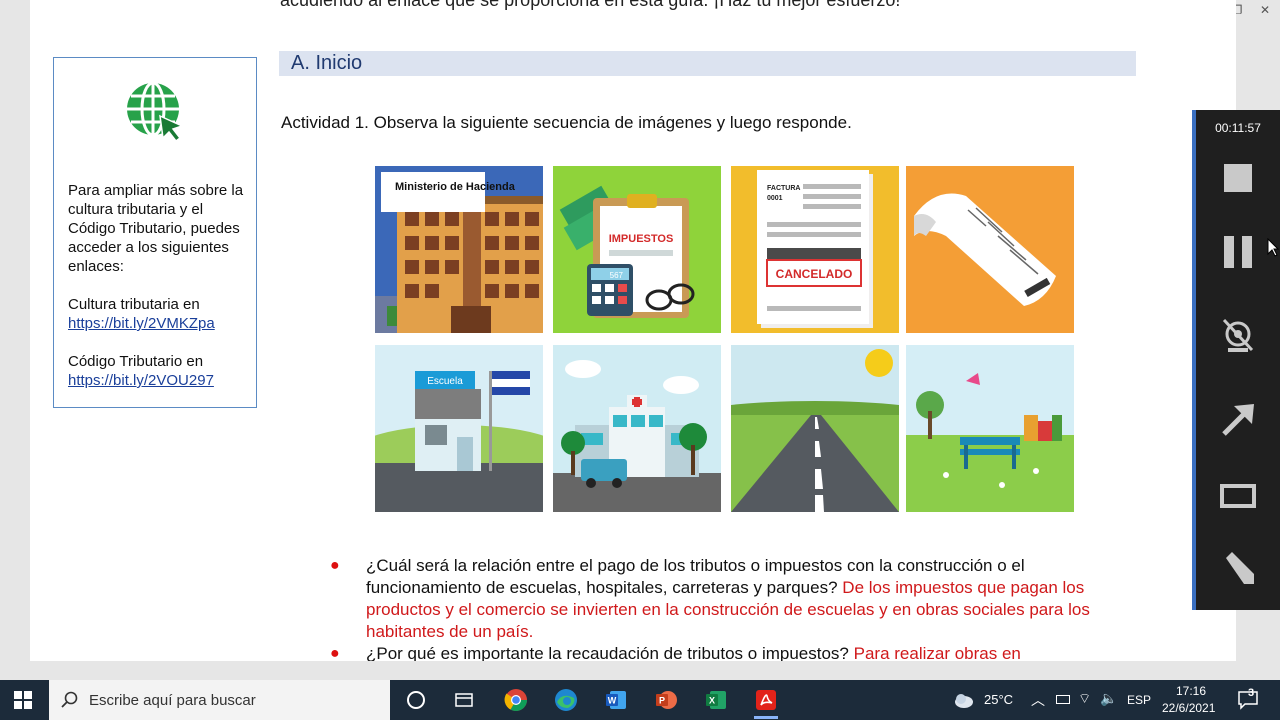  What do you see at coordinates (637, 249) in the screenshot?
I see `impuestos-image: IMPUESTOS 567` at bounding box center [637, 249].